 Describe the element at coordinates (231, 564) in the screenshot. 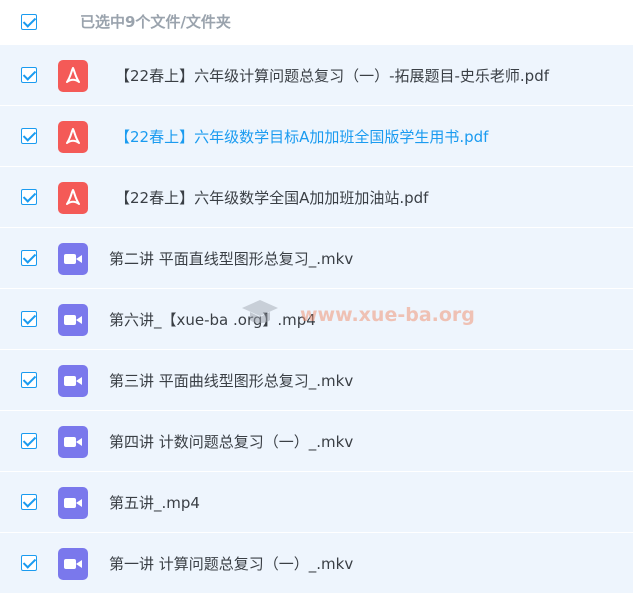

I see `file-name: 第一讲 计算问题总复习（一）_.mkv` at that location.